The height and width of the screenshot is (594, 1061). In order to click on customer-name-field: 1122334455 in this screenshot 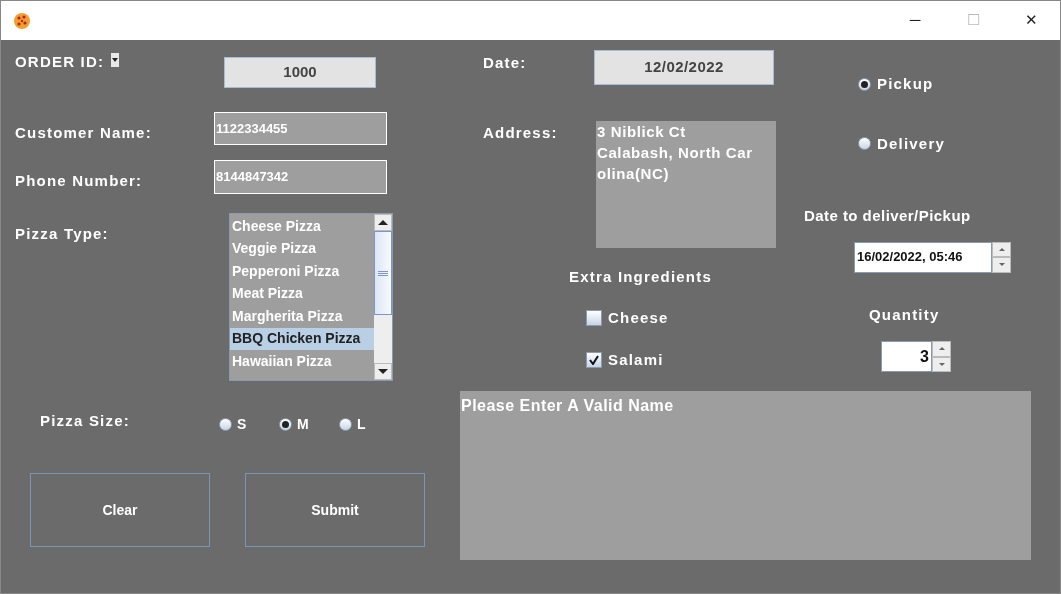, I will do `click(300, 128)`.